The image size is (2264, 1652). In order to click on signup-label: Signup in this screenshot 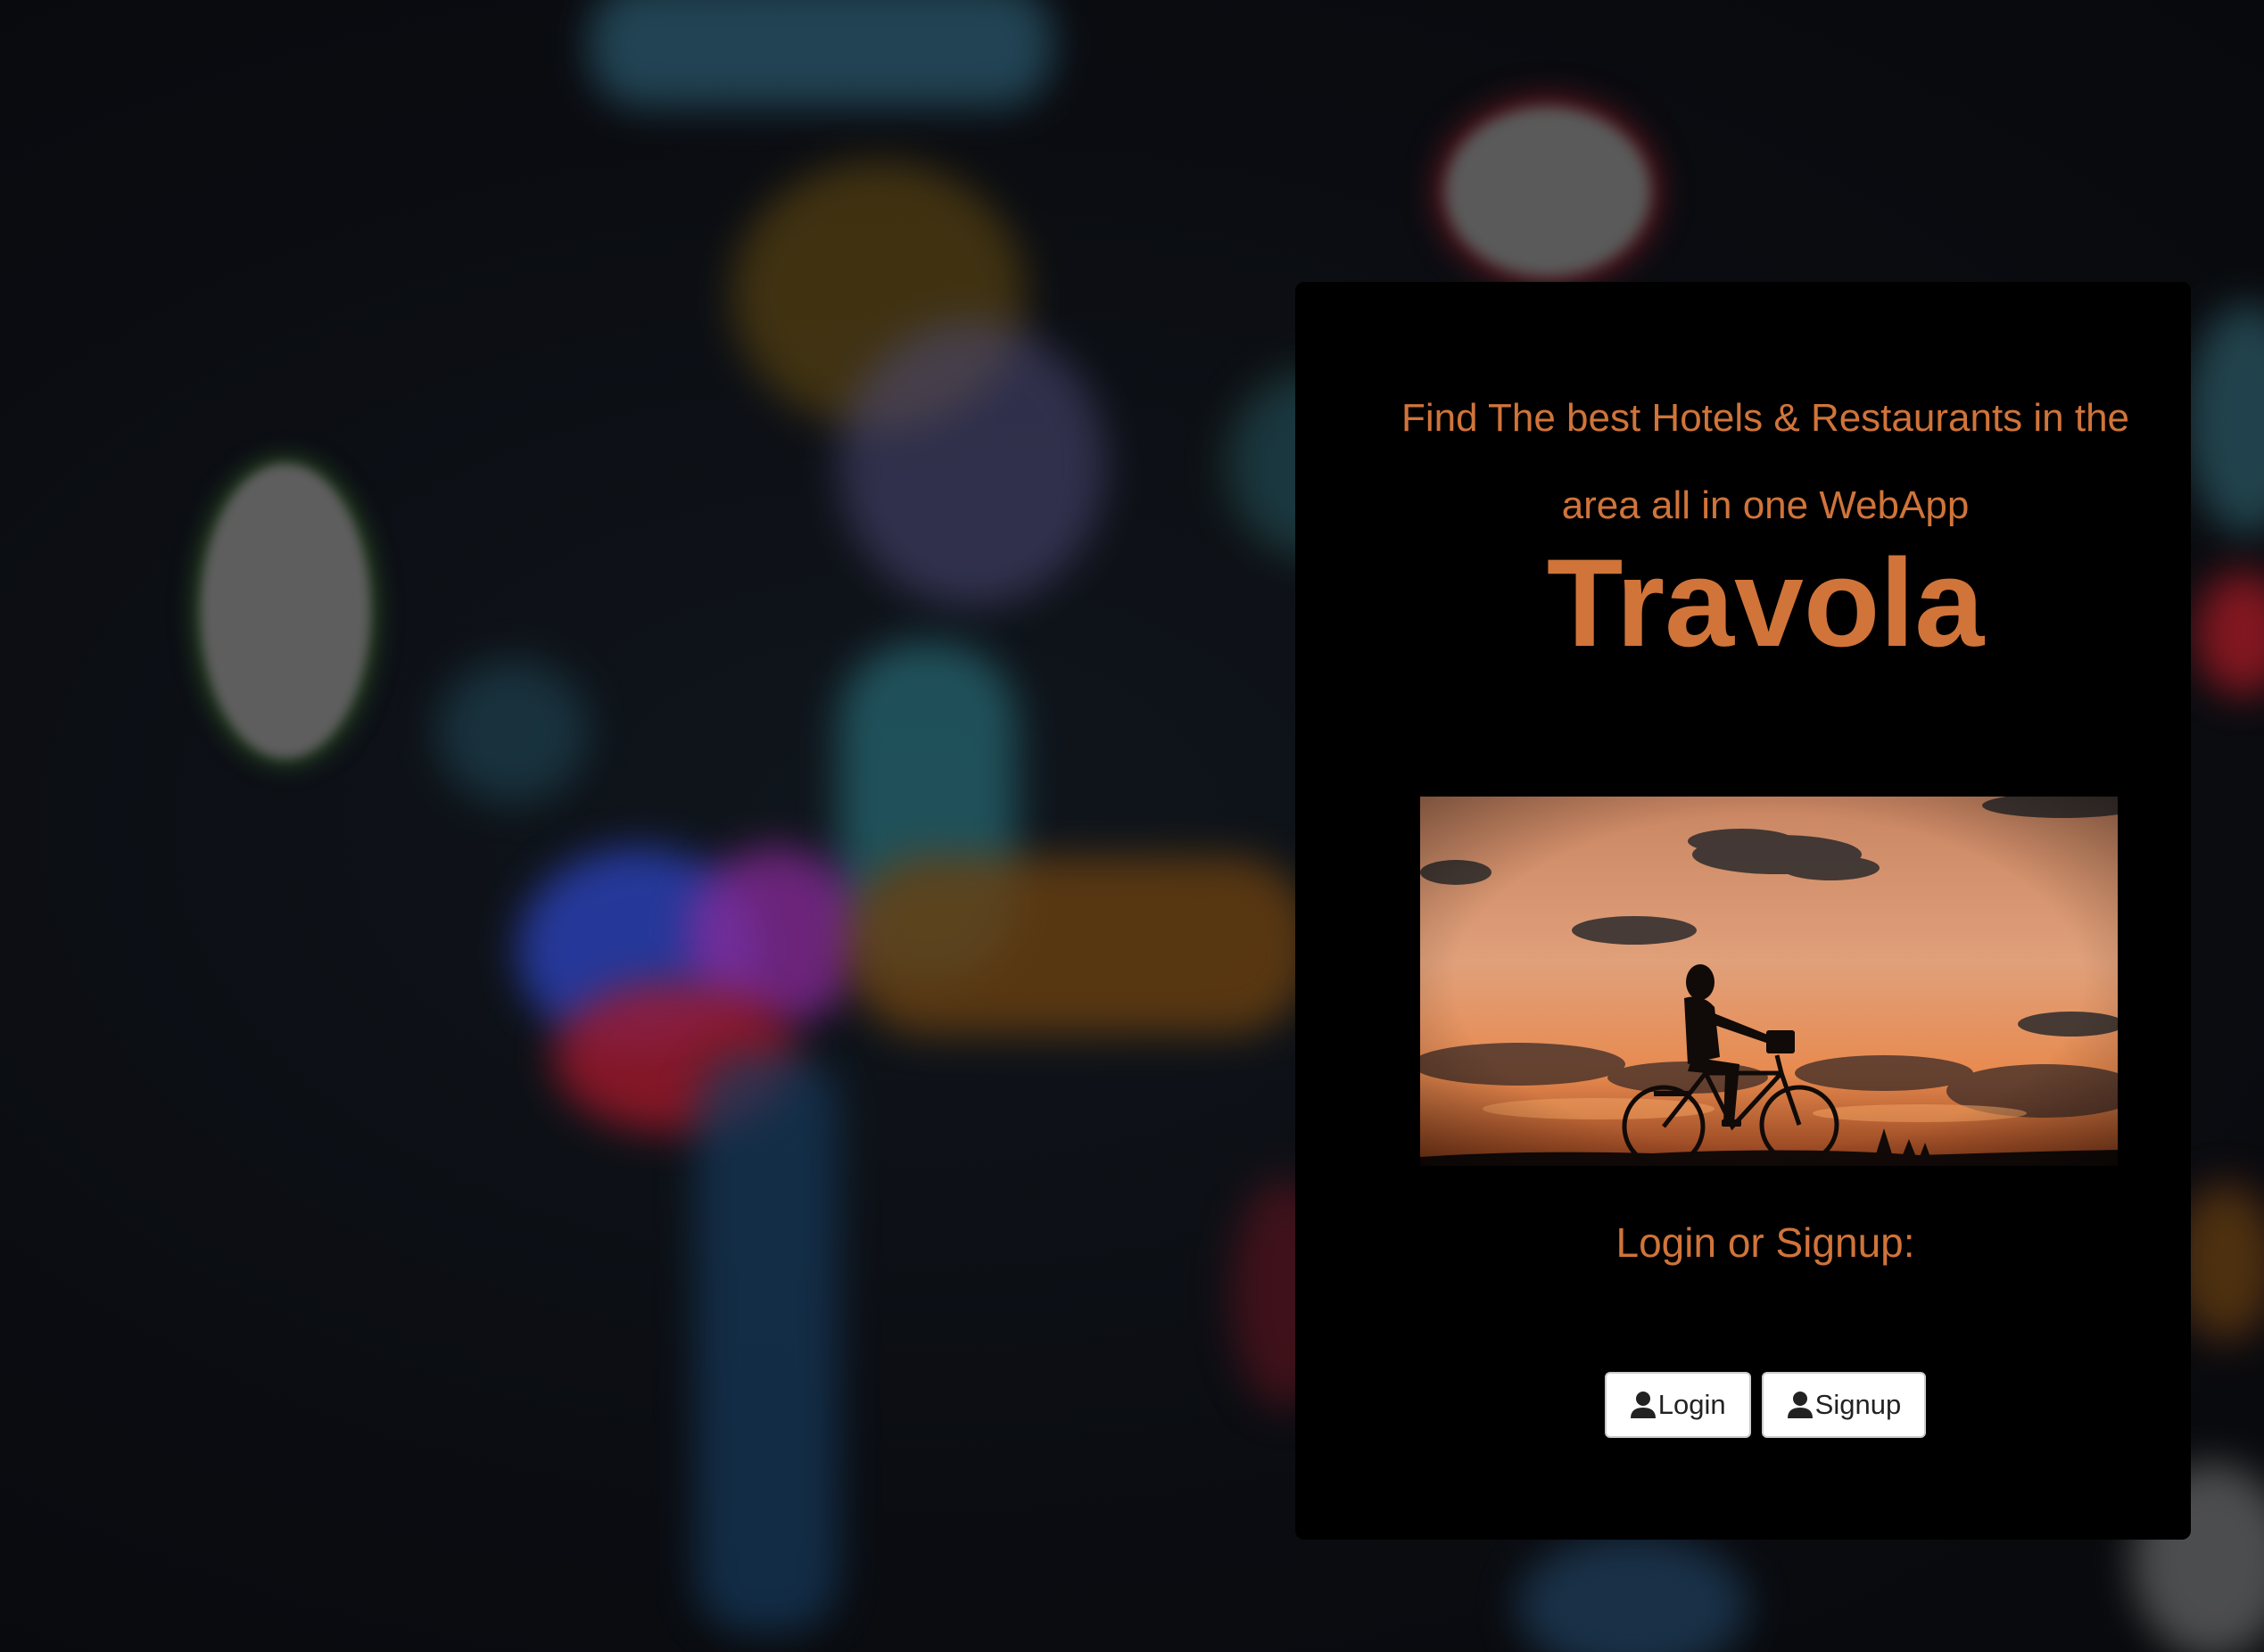, I will do `click(1858, 1404)`.